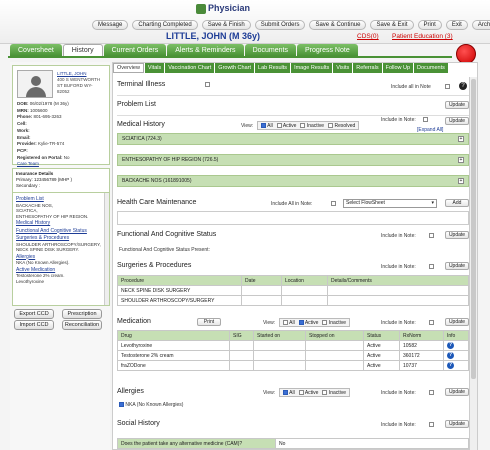 The height and width of the screenshot is (450, 490). Describe the element at coordinates (480, 25) in the screenshot. I see `archive-button: Archive` at that location.